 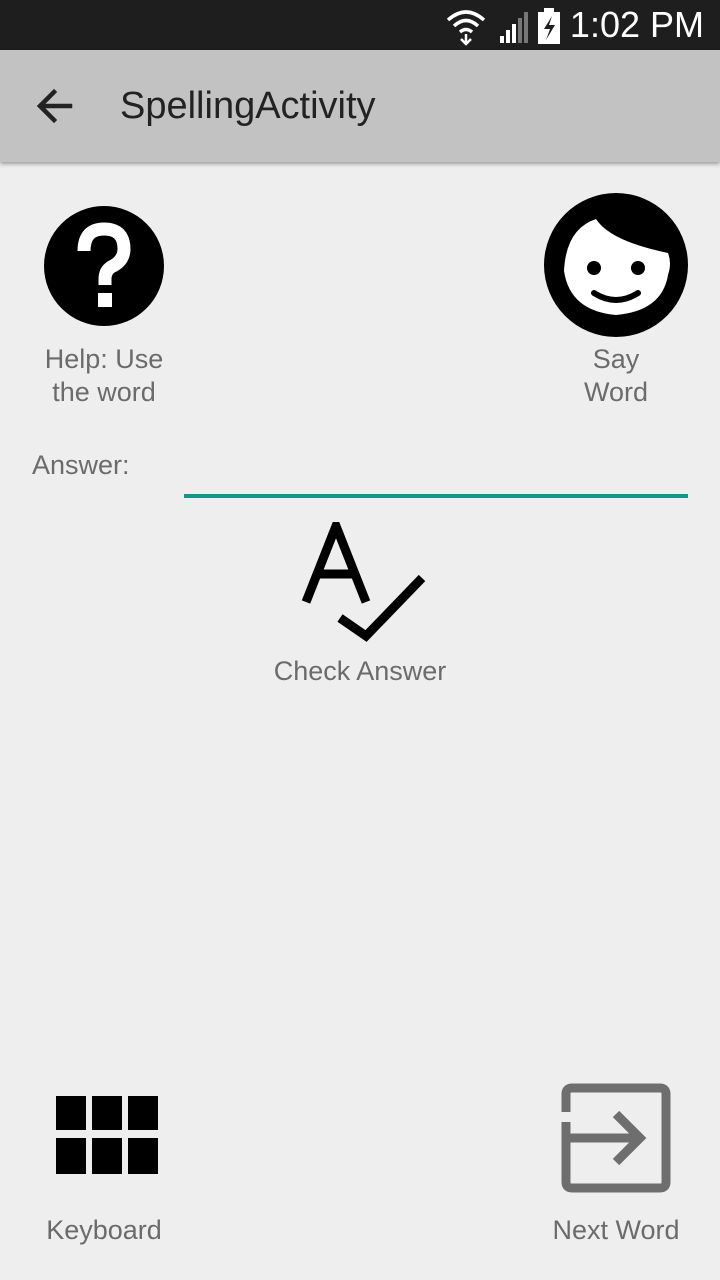 I want to click on check-answer-button, so click(x=365, y=578).